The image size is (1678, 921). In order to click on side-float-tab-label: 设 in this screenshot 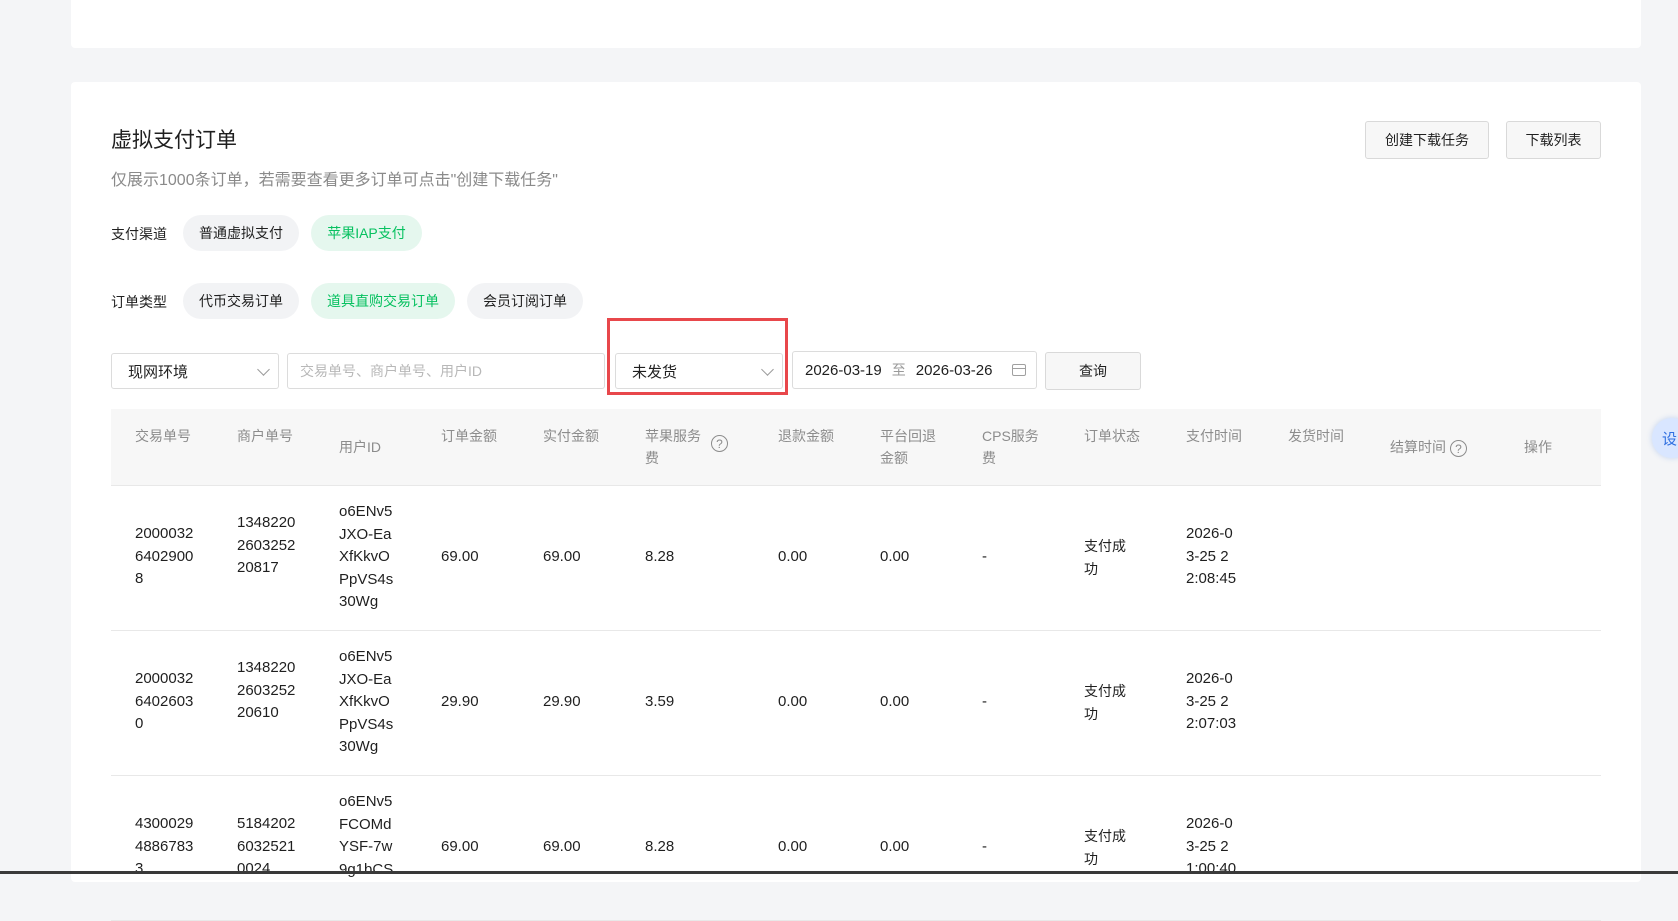, I will do `click(1669, 438)`.